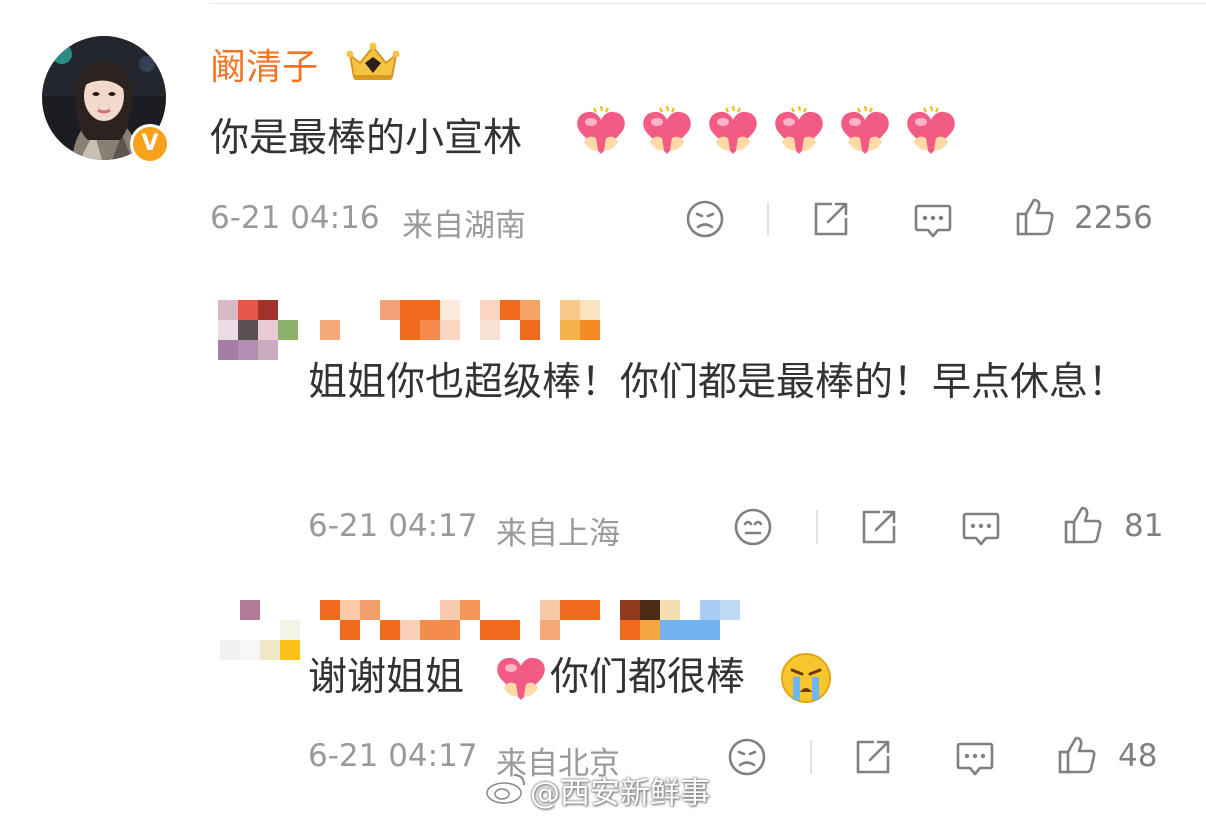 Image resolution: width=1206 pixels, height=817 pixels. What do you see at coordinates (366, 138) in the screenshot?
I see `main-comment-text: 你是最棒的小宣林` at bounding box center [366, 138].